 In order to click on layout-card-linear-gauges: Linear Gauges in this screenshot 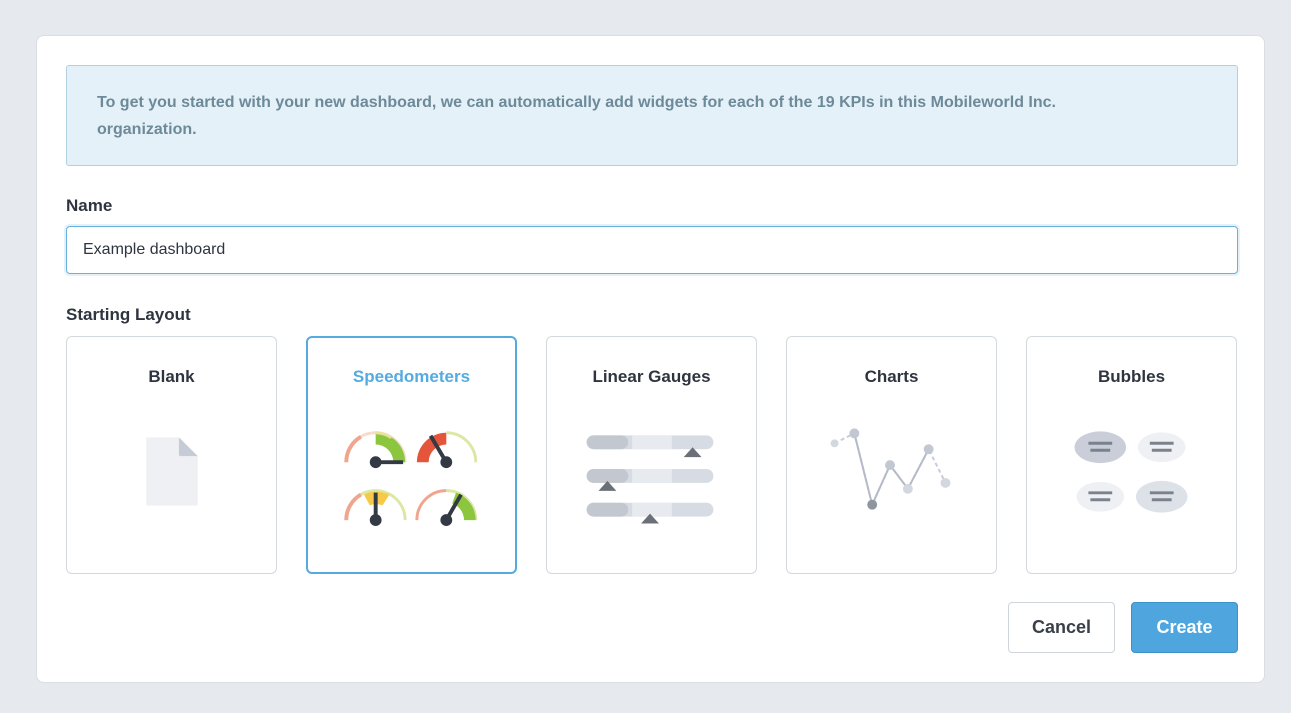, I will do `click(651, 455)`.